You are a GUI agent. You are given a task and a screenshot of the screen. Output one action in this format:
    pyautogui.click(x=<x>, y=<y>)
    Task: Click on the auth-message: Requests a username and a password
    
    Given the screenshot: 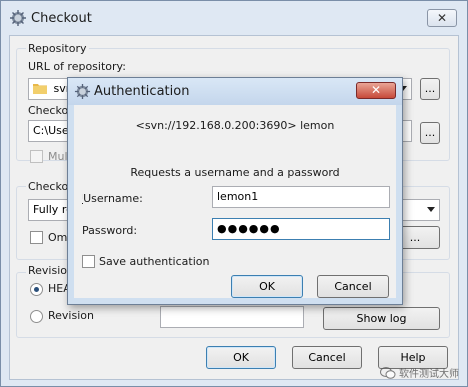 What is the action you would take?
    pyautogui.click(x=235, y=172)
    